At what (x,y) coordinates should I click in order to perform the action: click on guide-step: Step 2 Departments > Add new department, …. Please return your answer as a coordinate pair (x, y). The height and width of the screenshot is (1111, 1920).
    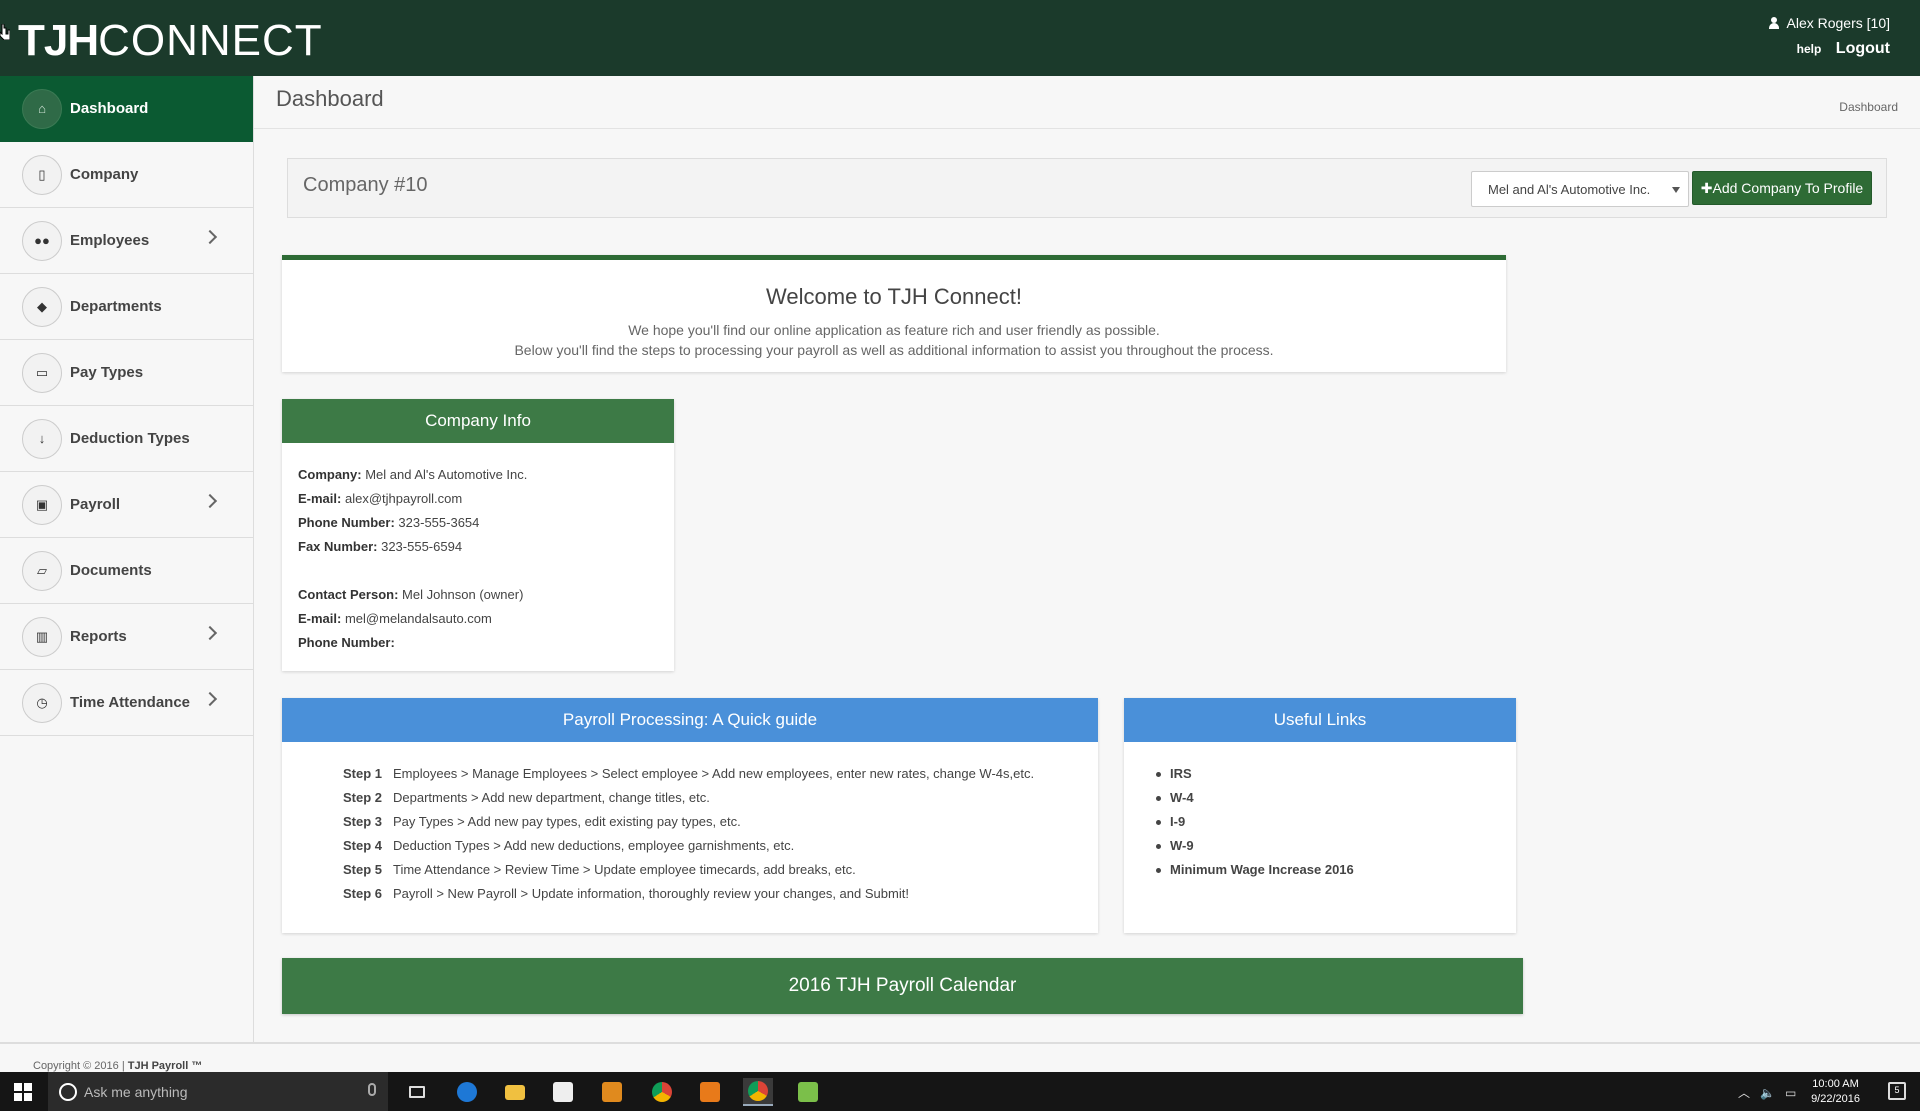
    Looking at the image, I should click on (526, 797).